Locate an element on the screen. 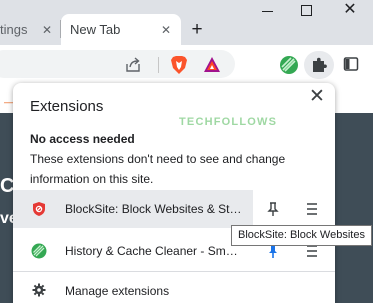  manage-extensions-row: Manage extensions is located at coordinates (174, 287).